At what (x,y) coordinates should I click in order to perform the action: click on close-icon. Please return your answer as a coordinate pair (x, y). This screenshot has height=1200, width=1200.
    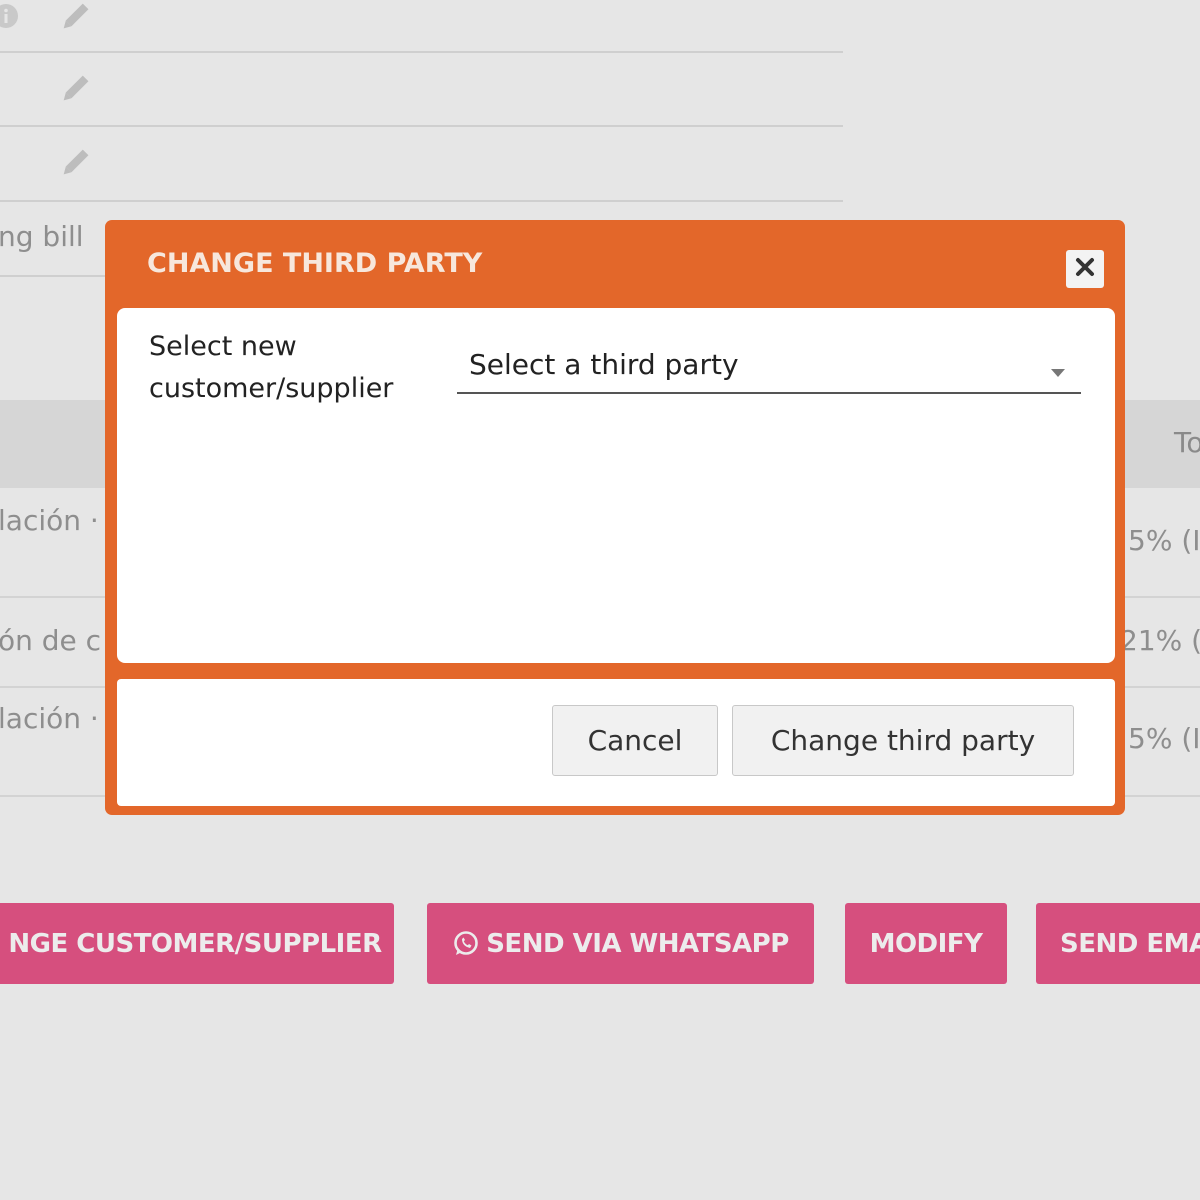
    Looking at the image, I should click on (1085, 269).